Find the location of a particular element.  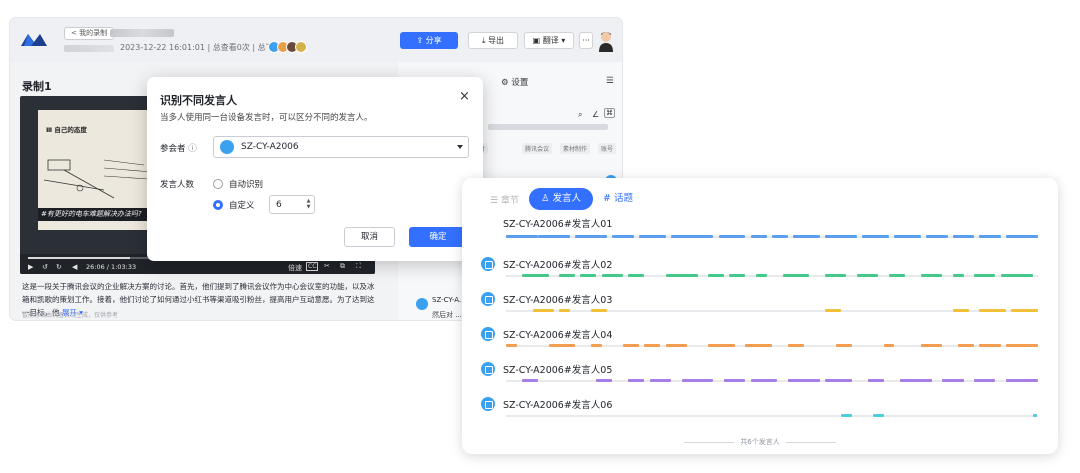

participant-select: SZ-CY-A2006 is located at coordinates (341, 147).